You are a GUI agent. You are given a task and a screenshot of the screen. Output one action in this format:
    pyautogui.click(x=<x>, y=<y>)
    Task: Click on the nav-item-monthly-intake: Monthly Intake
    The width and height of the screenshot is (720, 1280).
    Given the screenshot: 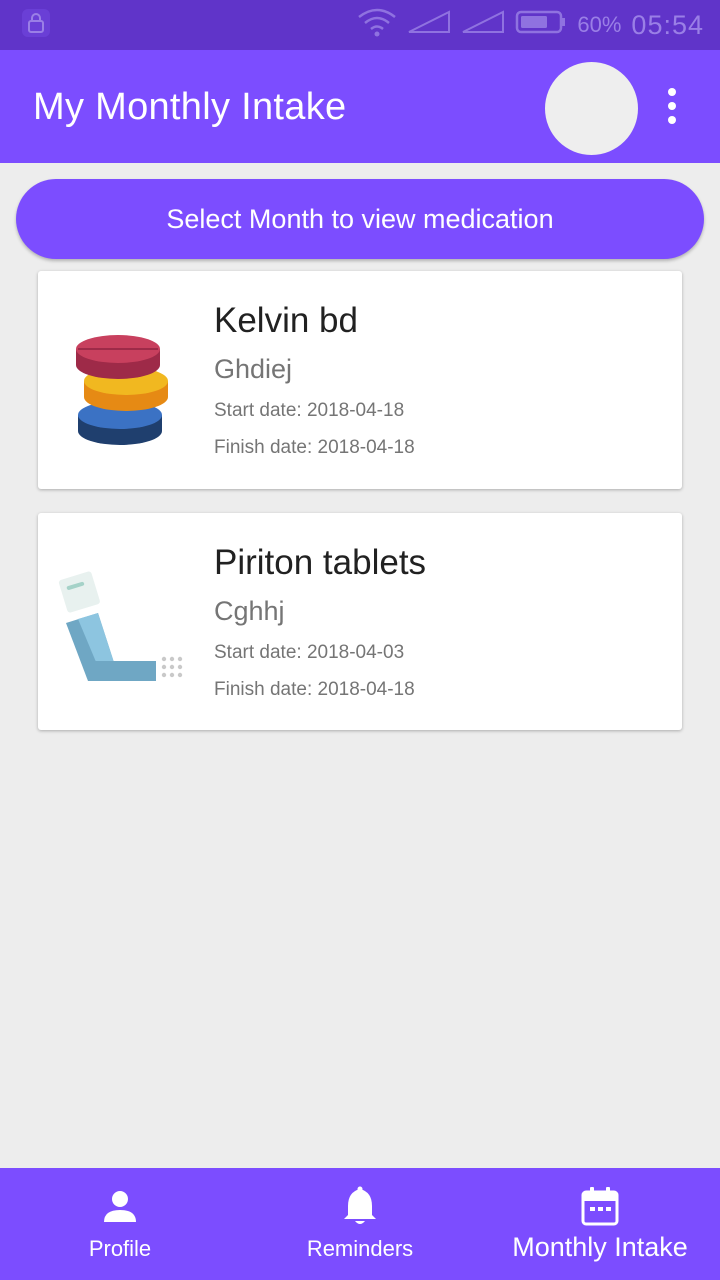 What is the action you would take?
    pyautogui.click(x=600, y=1224)
    